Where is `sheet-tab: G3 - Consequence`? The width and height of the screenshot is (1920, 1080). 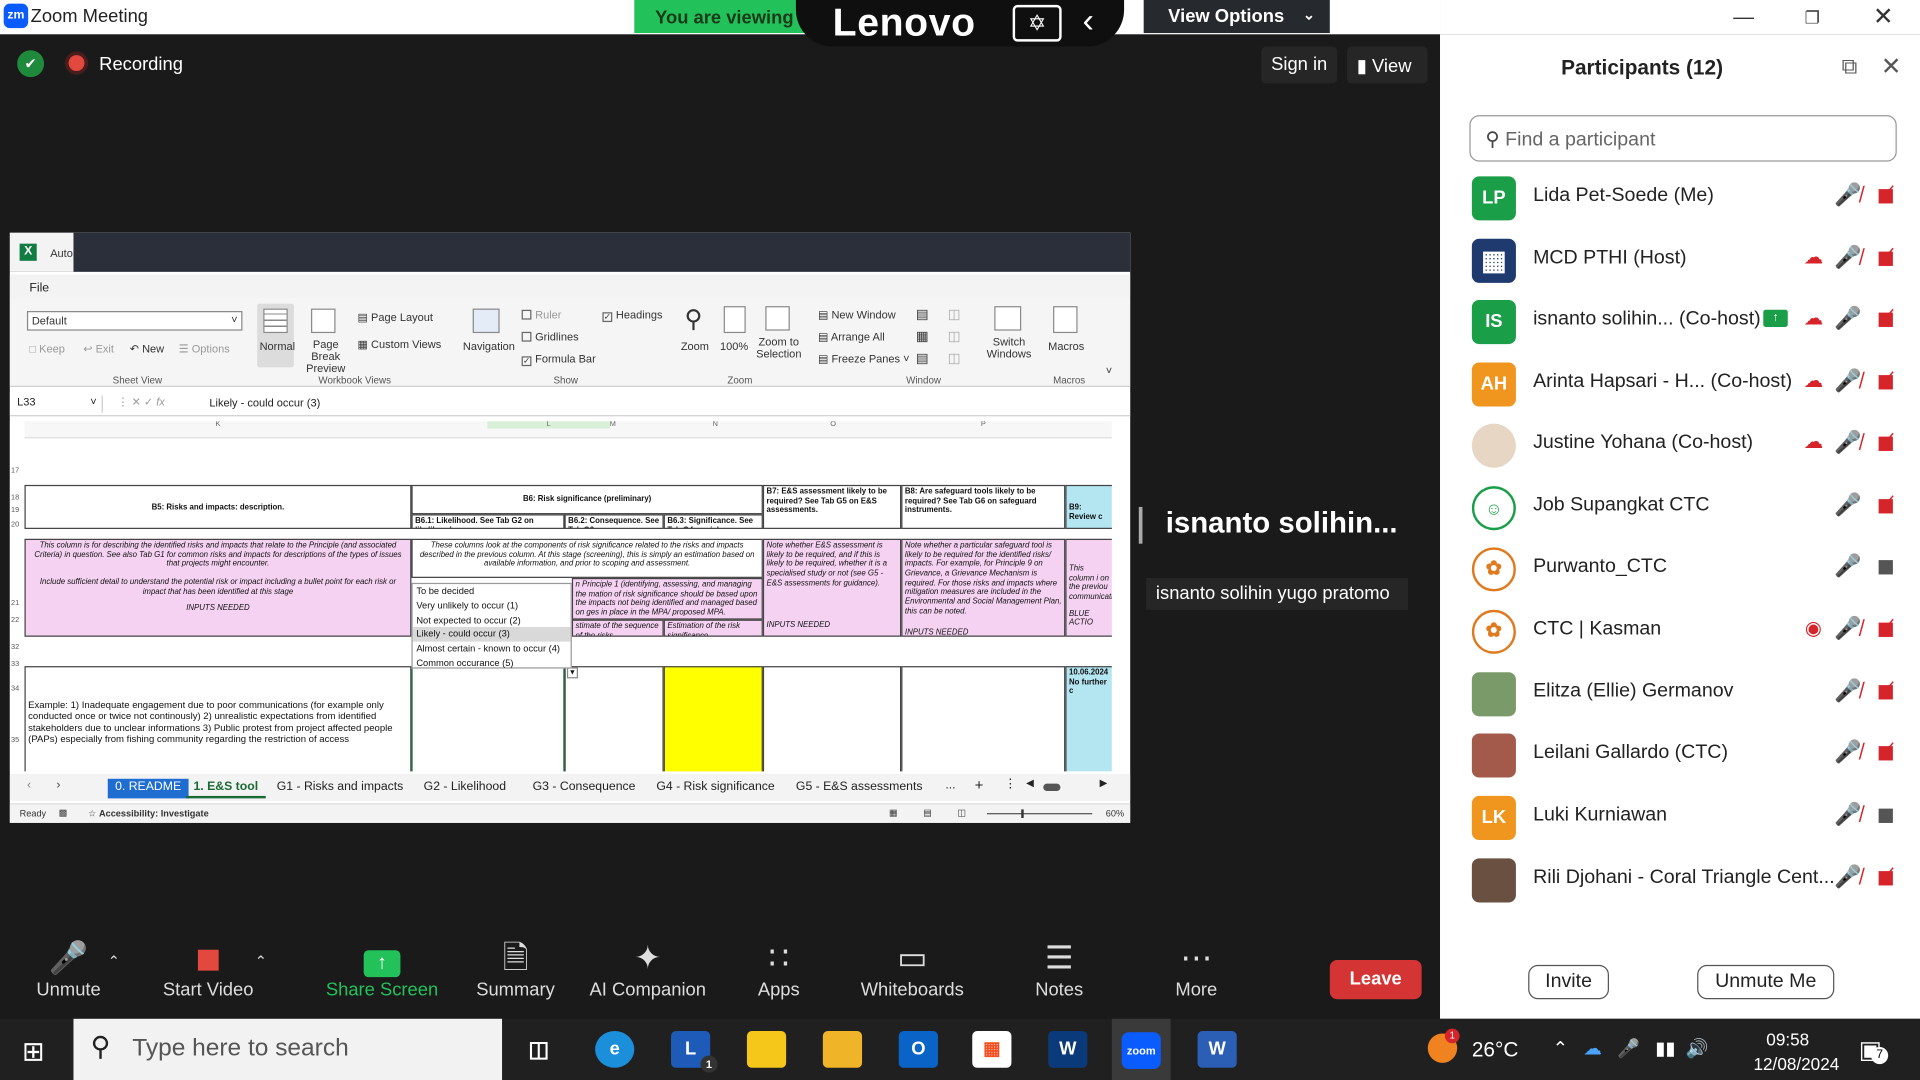
sheet-tab: G3 - Consequence is located at coordinates (583, 789).